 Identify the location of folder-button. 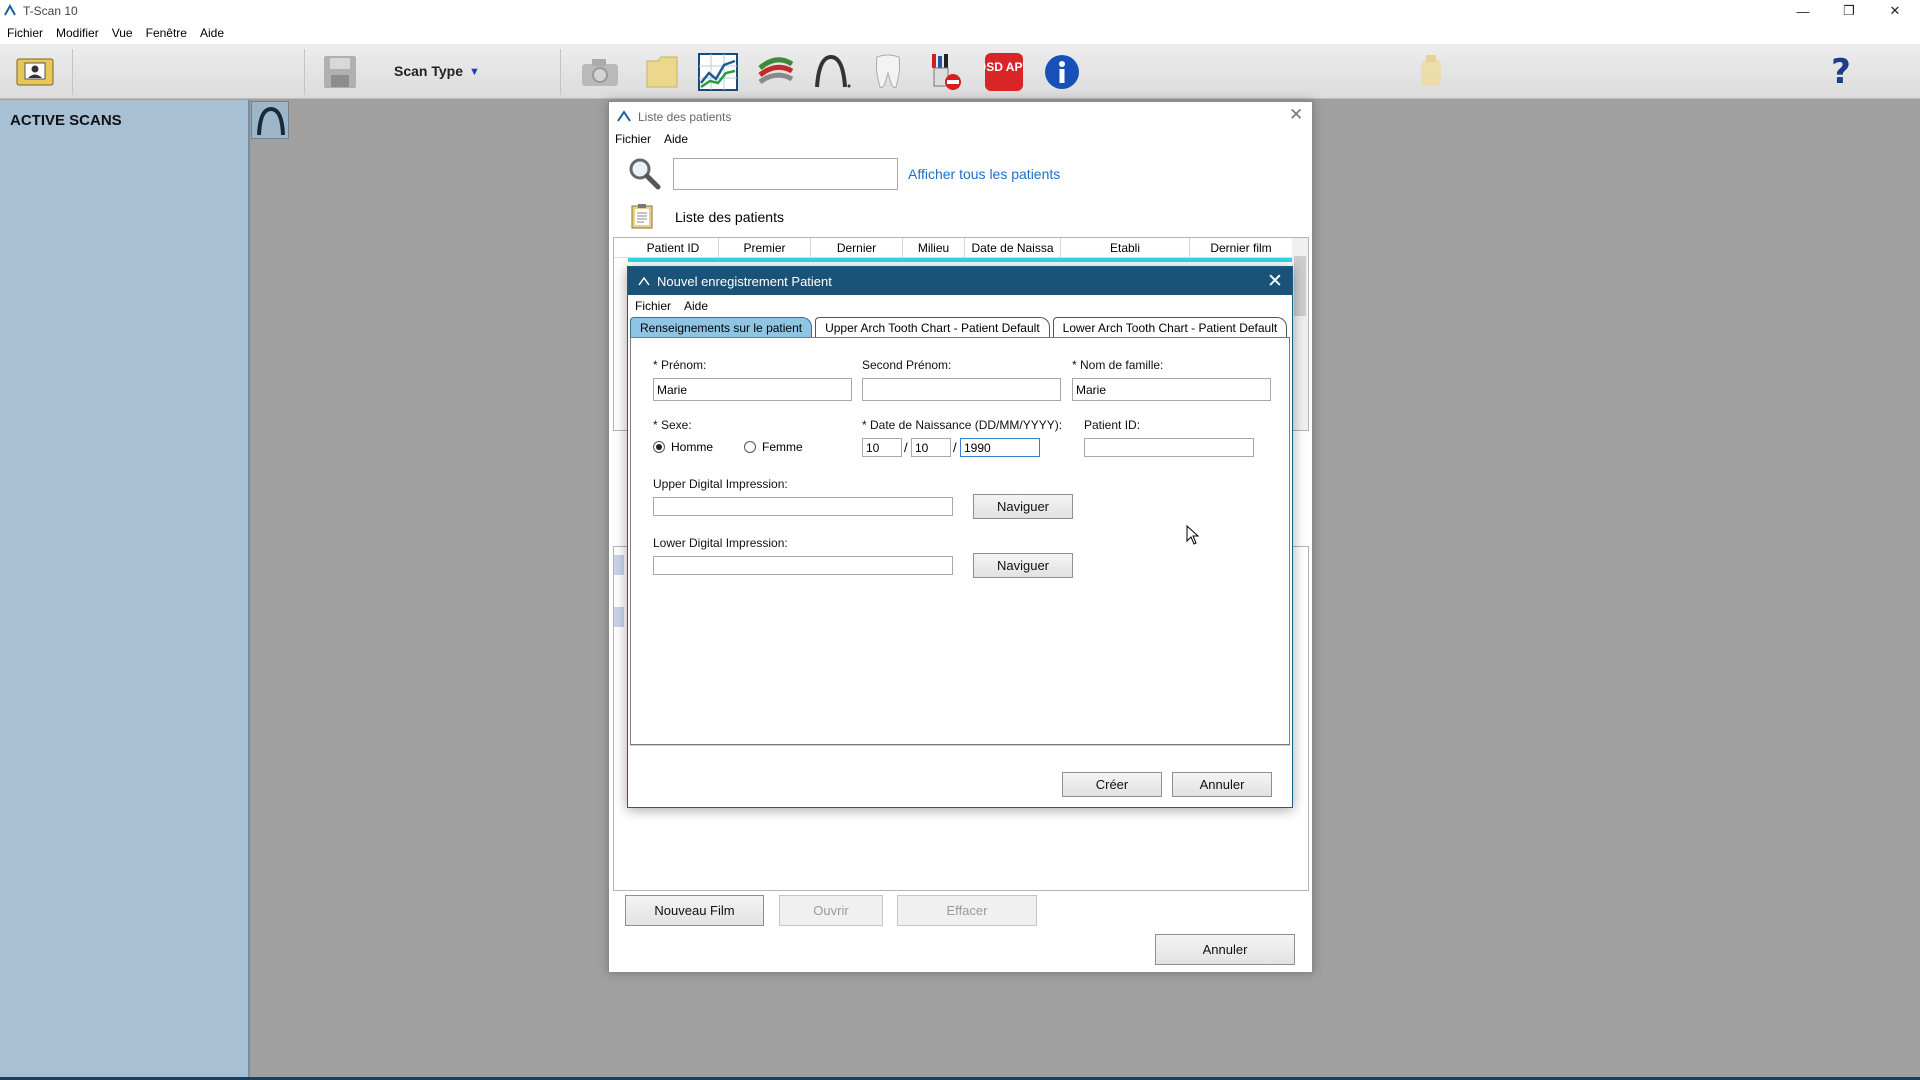
(662, 72).